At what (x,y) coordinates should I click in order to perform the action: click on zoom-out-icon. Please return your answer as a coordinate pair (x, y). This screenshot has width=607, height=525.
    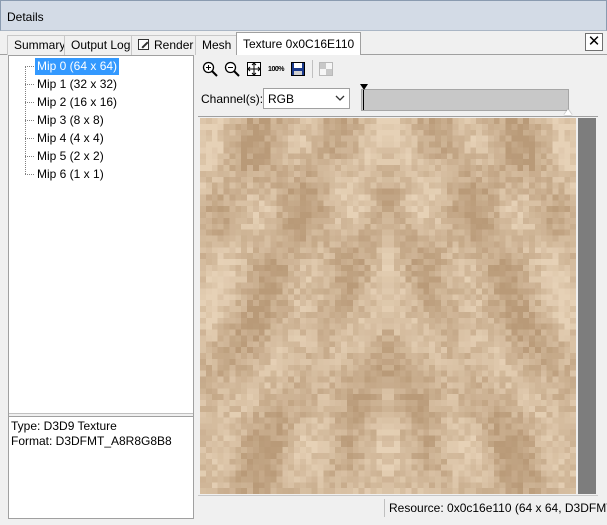
    Looking at the image, I should click on (232, 69).